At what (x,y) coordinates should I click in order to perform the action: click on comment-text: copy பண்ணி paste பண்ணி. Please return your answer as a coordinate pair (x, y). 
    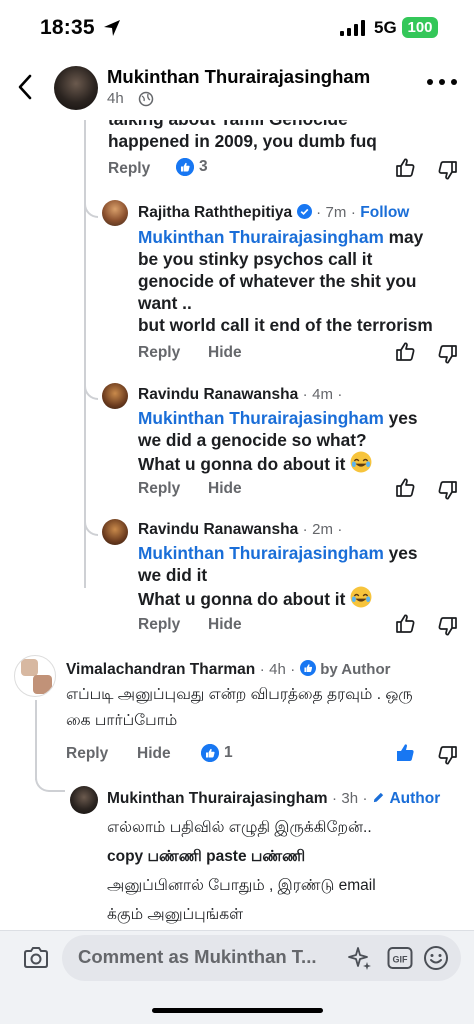
    Looking at the image, I should click on (206, 856).